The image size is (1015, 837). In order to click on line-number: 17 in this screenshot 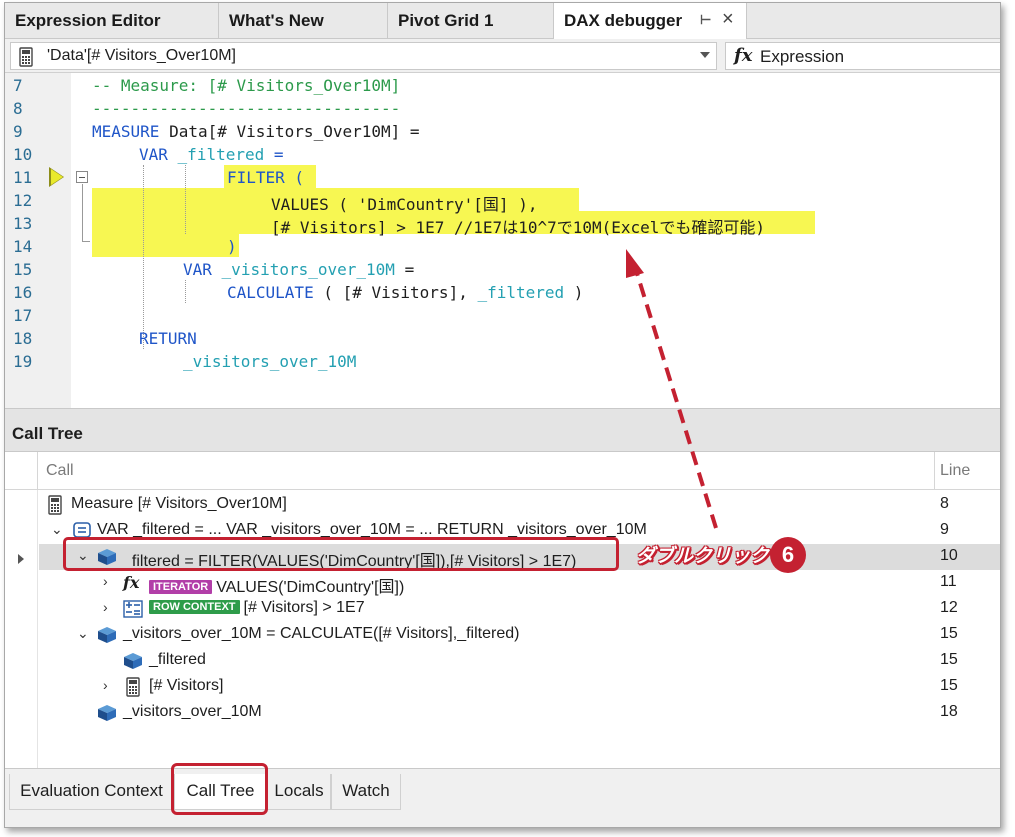, I will do `click(23, 315)`.